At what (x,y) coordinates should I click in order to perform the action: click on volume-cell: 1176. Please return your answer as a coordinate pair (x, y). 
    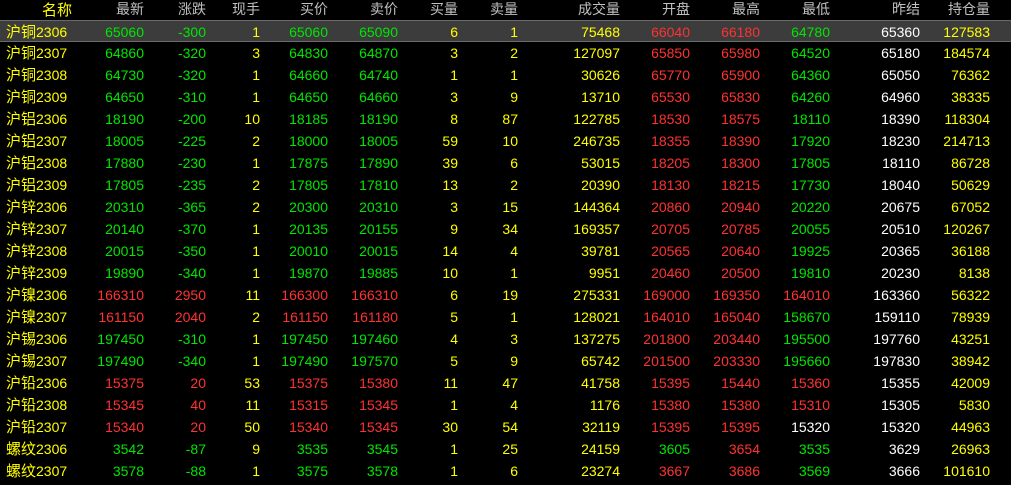
    Looking at the image, I should click on (604, 405).